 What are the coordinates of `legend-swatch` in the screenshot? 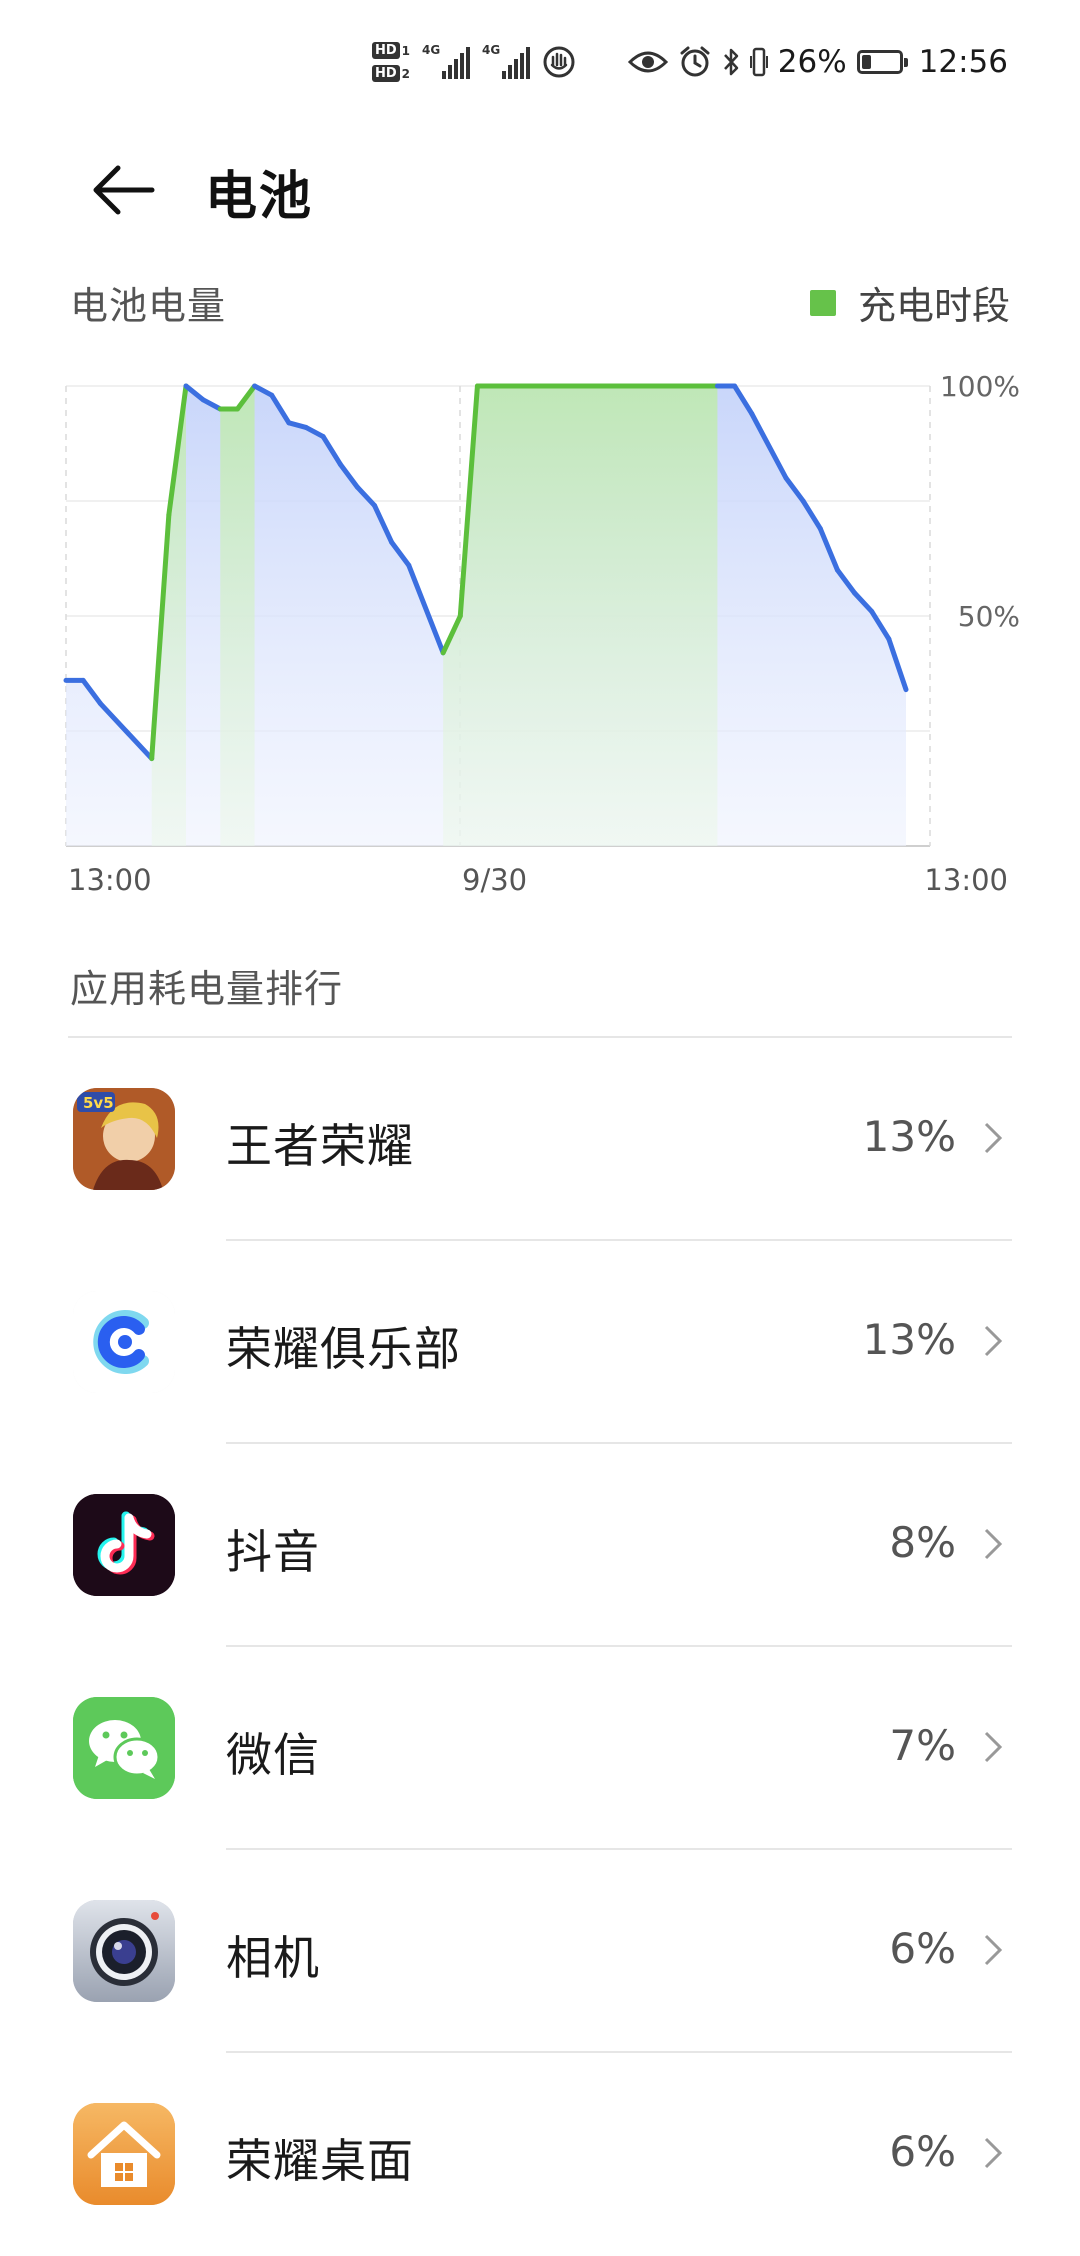 It's located at (822, 302).